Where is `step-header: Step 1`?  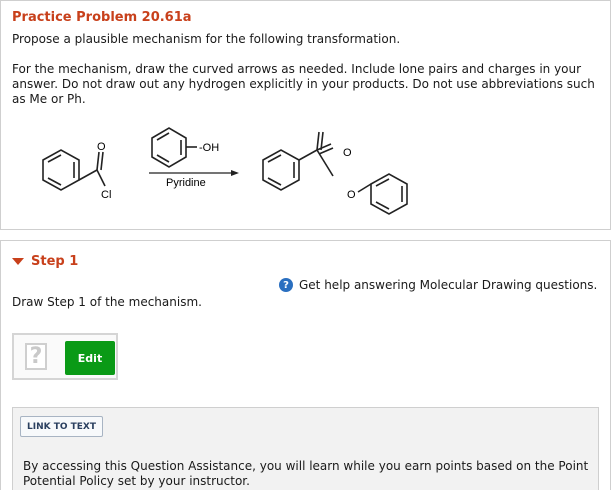
step-header: Step 1 is located at coordinates (45, 261).